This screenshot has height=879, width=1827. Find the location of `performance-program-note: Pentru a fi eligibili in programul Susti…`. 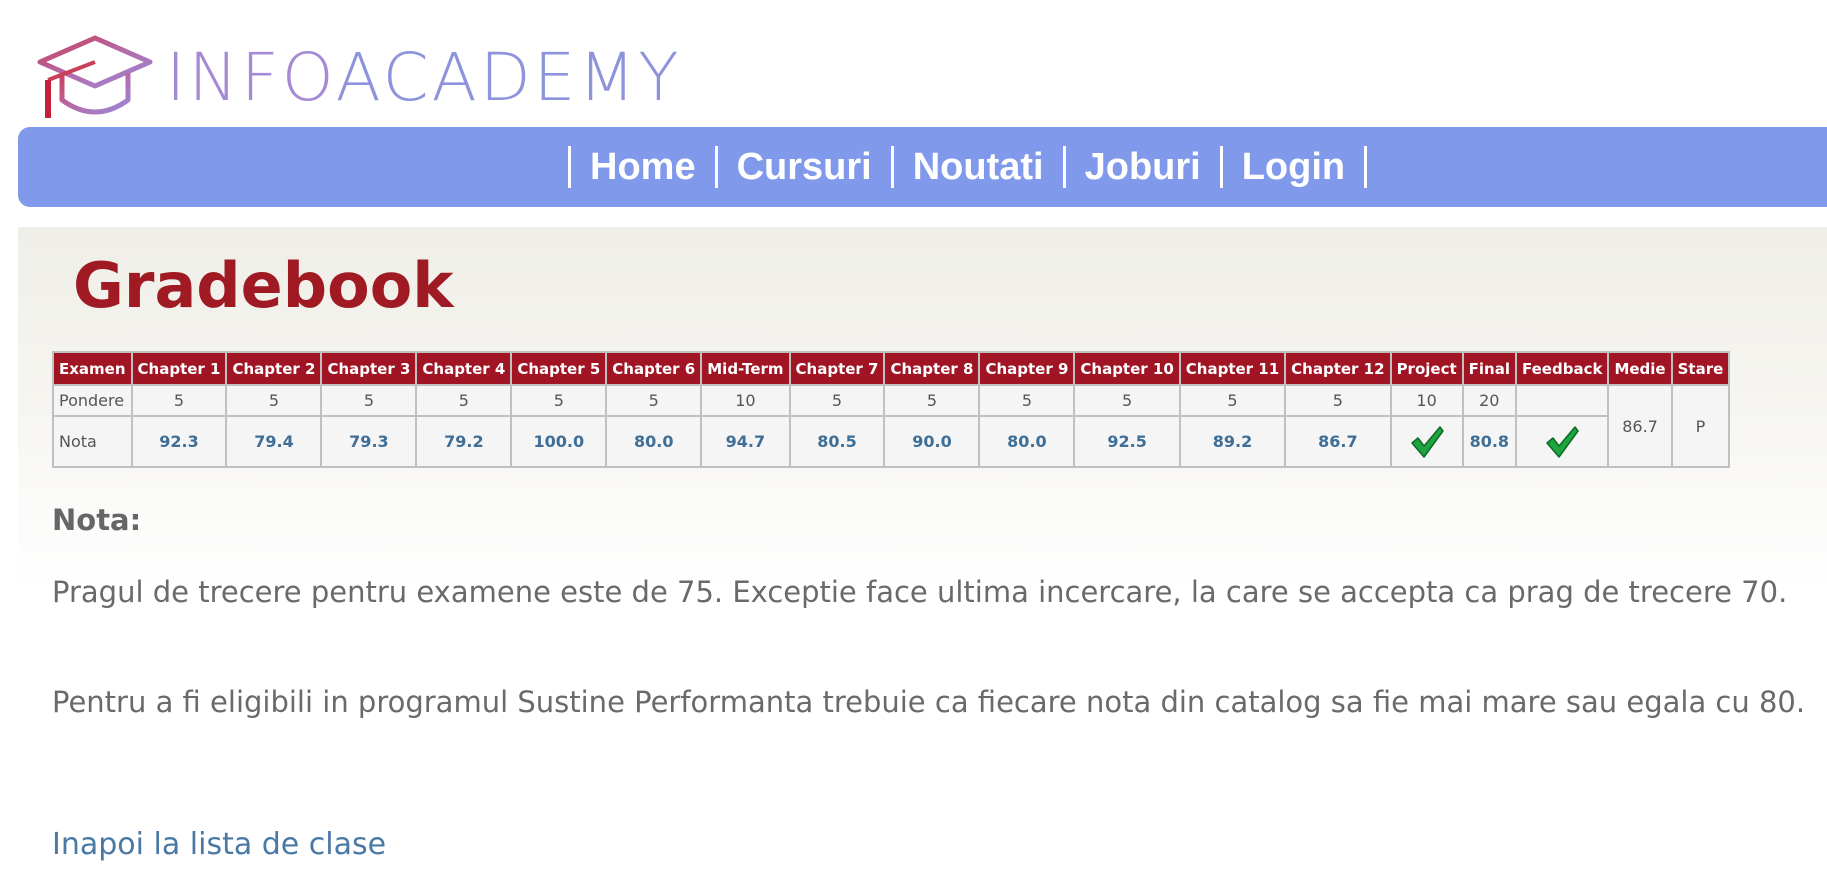

performance-program-note: Pentru a fi eligibili in programul Susti… is located at coordinates (929, 702).